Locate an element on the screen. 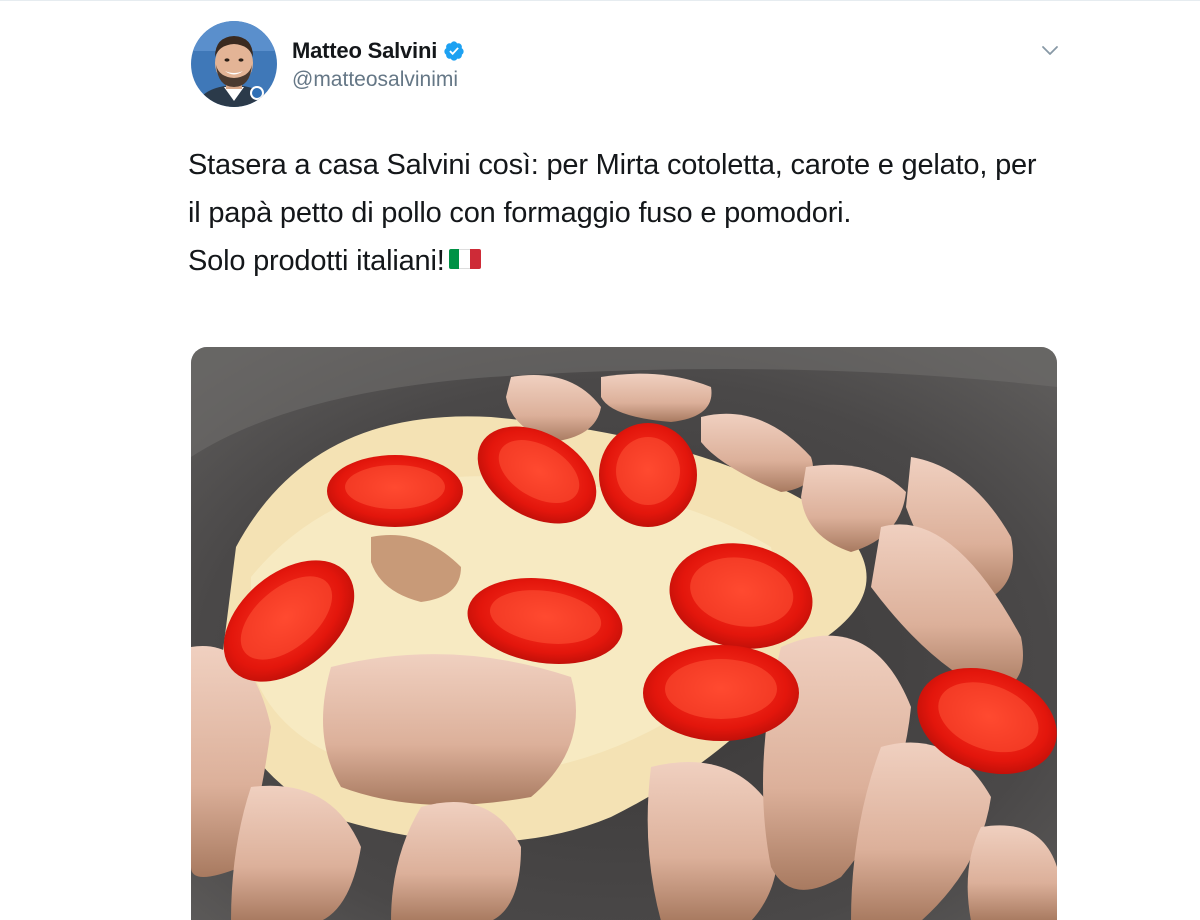 The height and width of the screenshot is (920, 1200). chevron-down-icon is located at coordinates (1050, 51).